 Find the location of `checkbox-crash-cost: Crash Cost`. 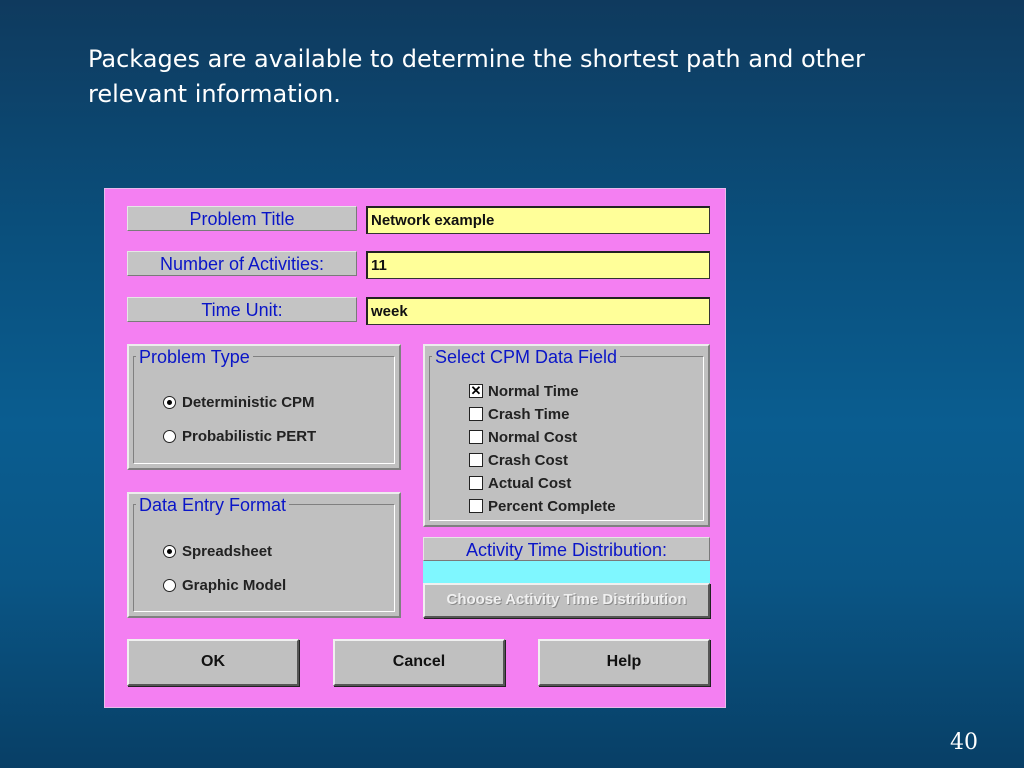

checkbox-crash-cost: Crash Cost is located at coordinates (518, 461).